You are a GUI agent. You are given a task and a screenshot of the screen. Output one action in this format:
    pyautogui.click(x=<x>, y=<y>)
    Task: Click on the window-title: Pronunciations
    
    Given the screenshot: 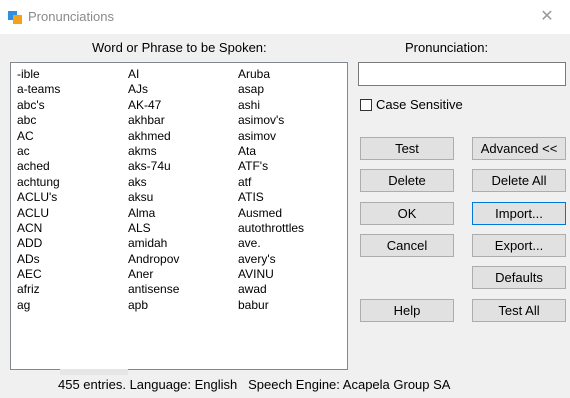 What is the action you would take?
    pyautogui.click(x=71, y=16)
    